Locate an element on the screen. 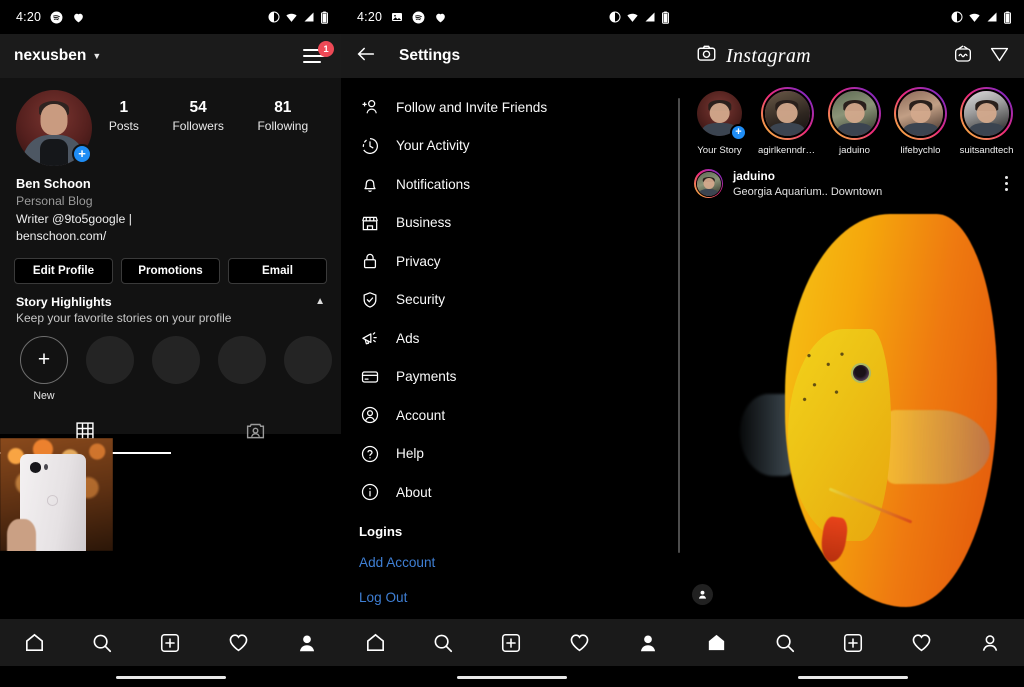  settings-item-notifications: Notifications is located at coordinates (511, 184).